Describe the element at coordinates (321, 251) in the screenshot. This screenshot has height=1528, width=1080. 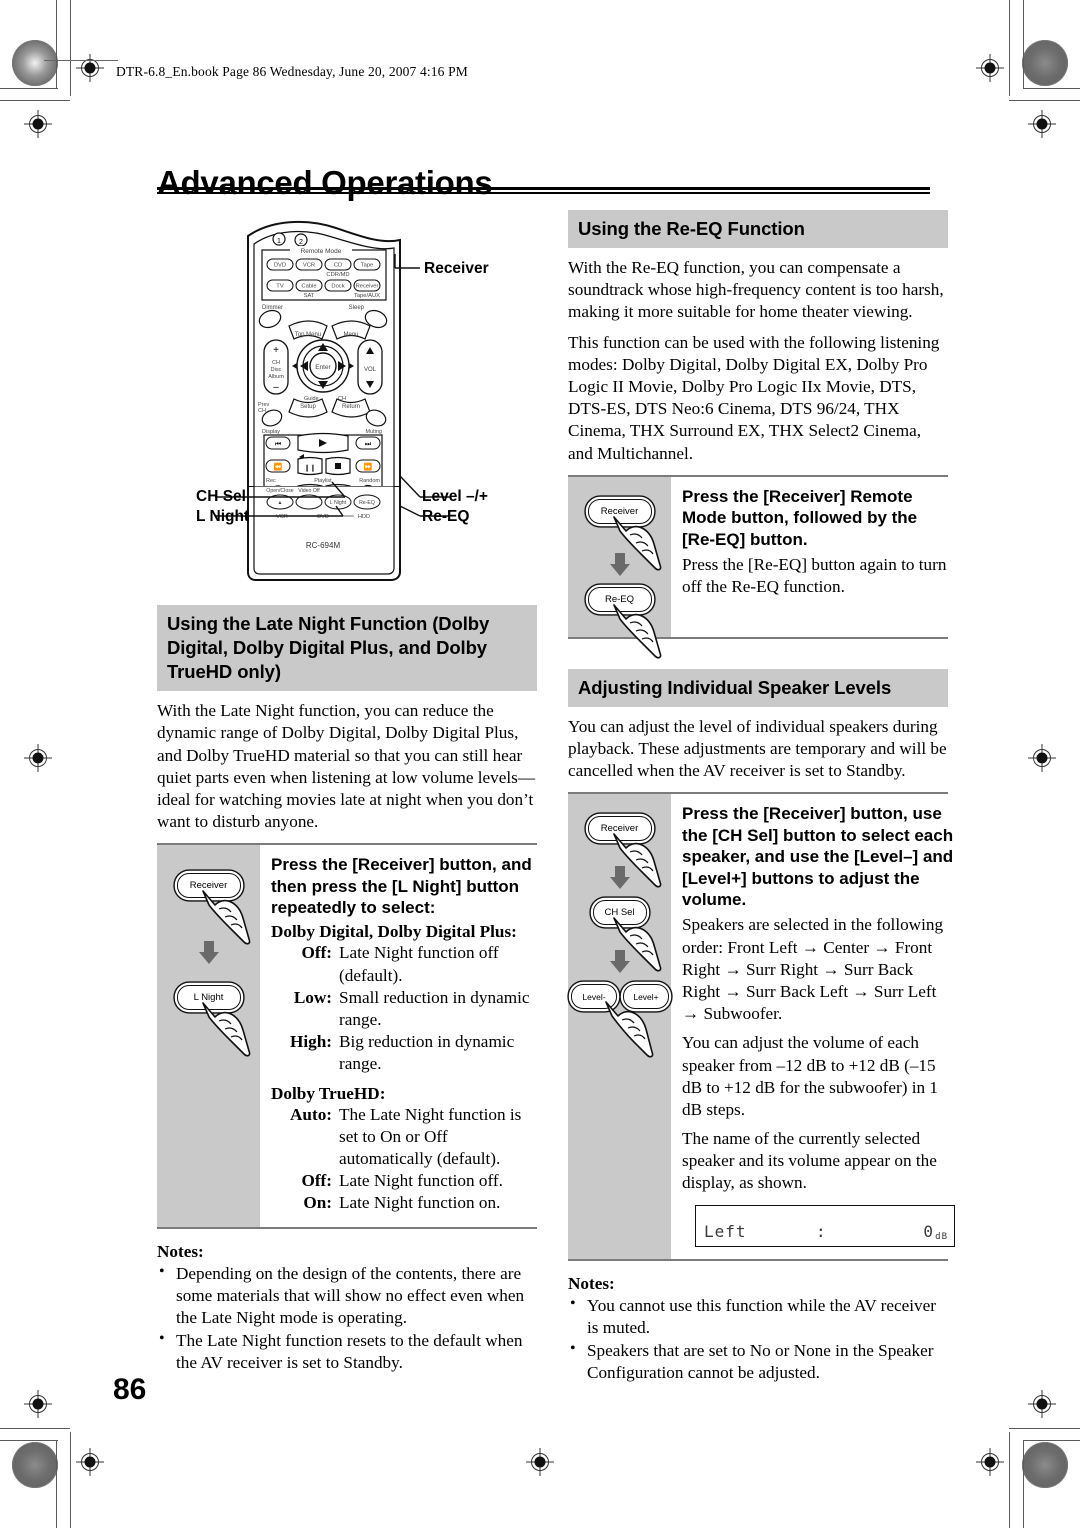
I see `svg-text: Remote Mode` at that location.